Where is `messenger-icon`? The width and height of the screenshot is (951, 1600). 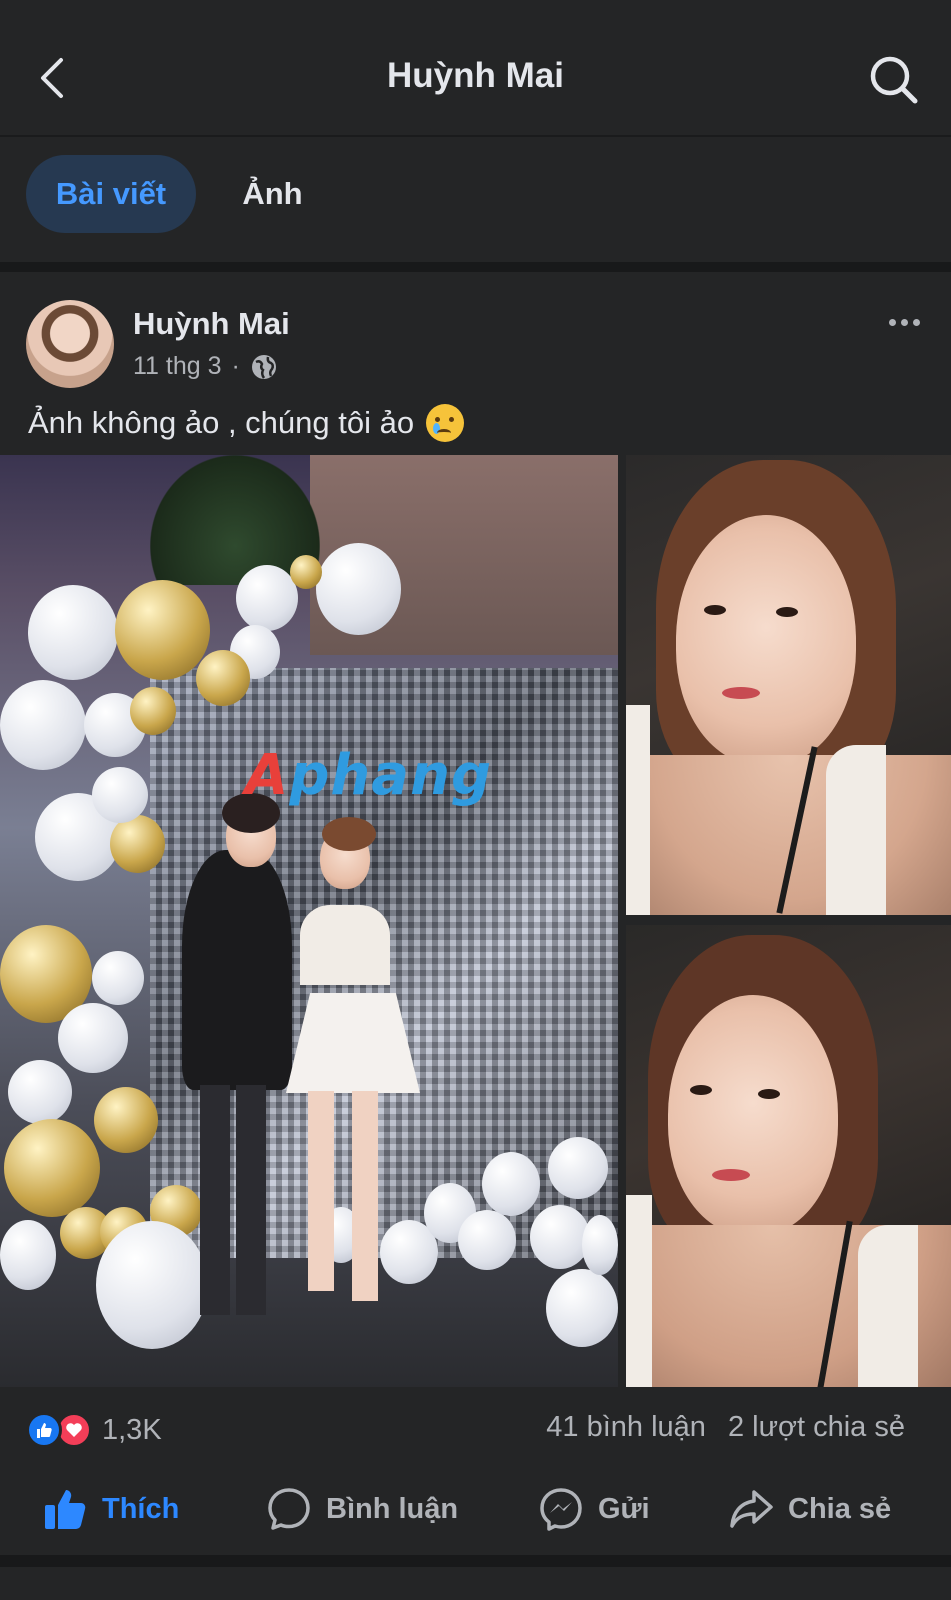 messenger-icon is located at coordinates (561, 1509).